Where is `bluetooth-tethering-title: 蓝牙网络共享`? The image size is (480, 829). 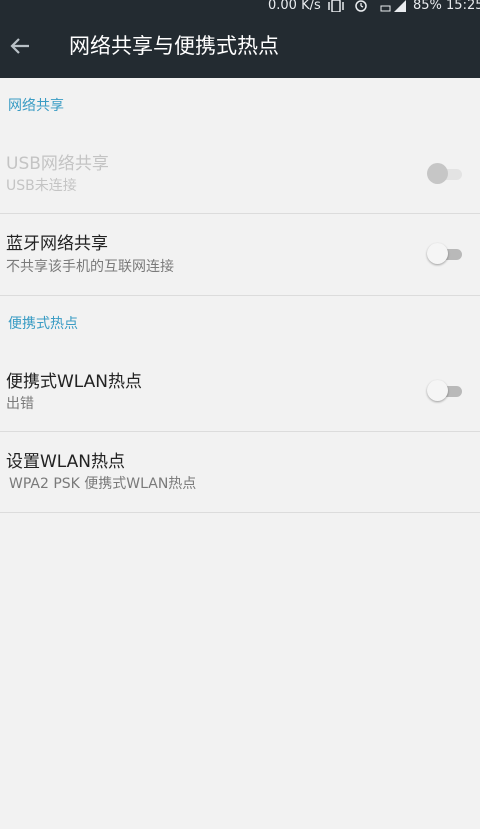
bluetooth-tethering-title: 蓝牙网络共享 is located at coordinates (57, 244).